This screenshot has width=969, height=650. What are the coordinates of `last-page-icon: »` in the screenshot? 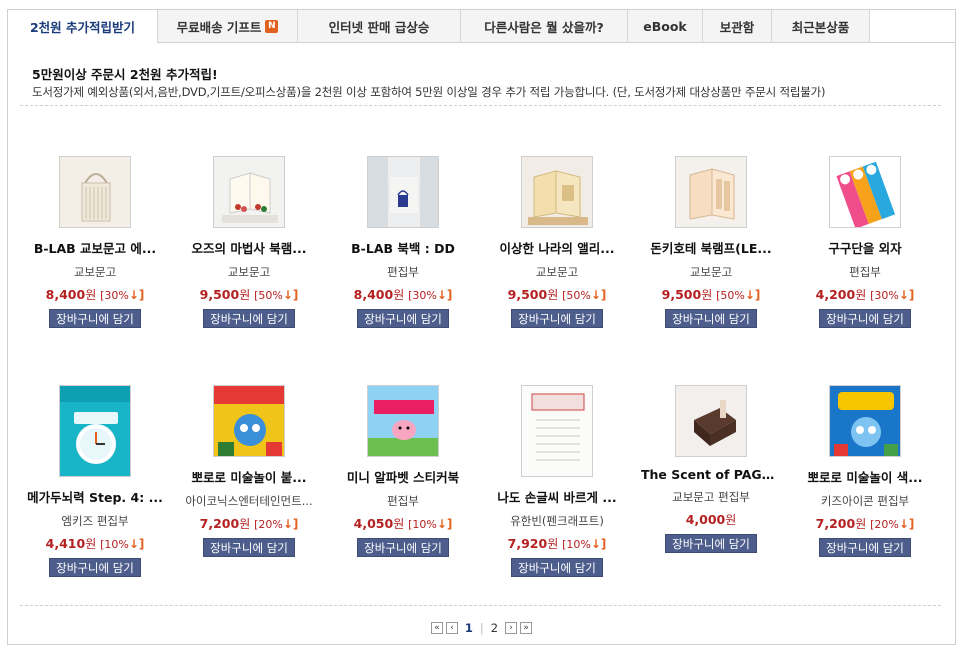 It's located at (526, 628).